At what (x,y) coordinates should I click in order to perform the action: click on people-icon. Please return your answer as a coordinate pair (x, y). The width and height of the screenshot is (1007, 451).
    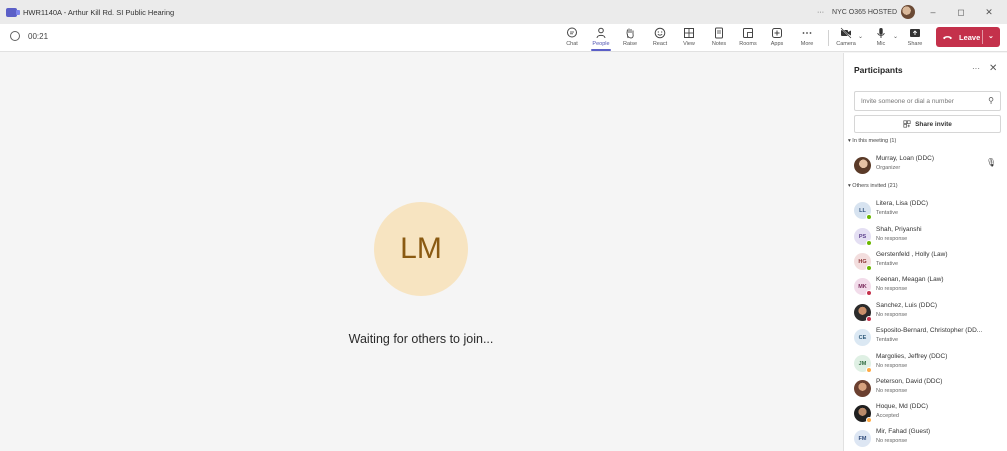
    Looking at the image, I should click on (601, 33).